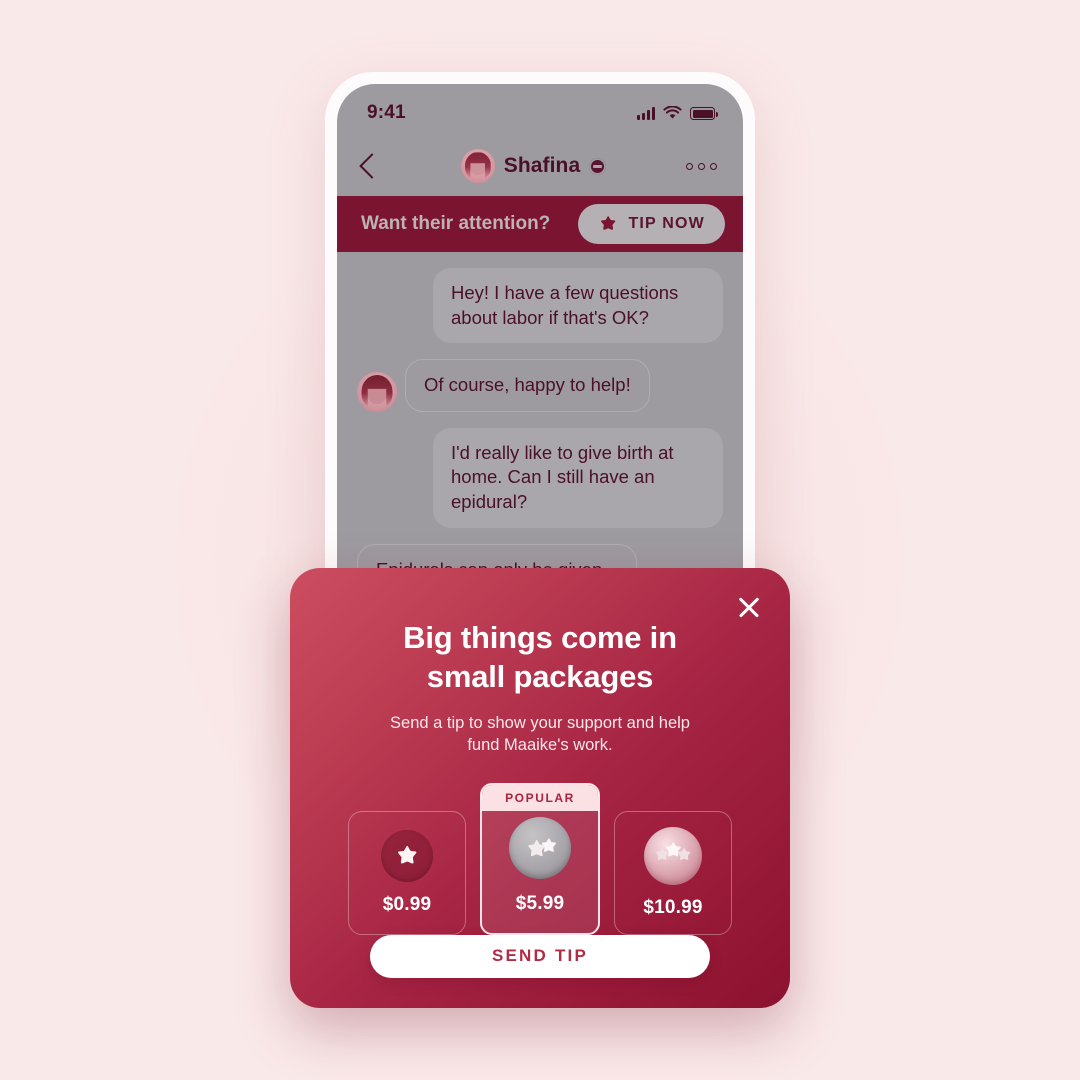  I want to click on chat-message-row: Of course, happy to help!, so click(540, 385).